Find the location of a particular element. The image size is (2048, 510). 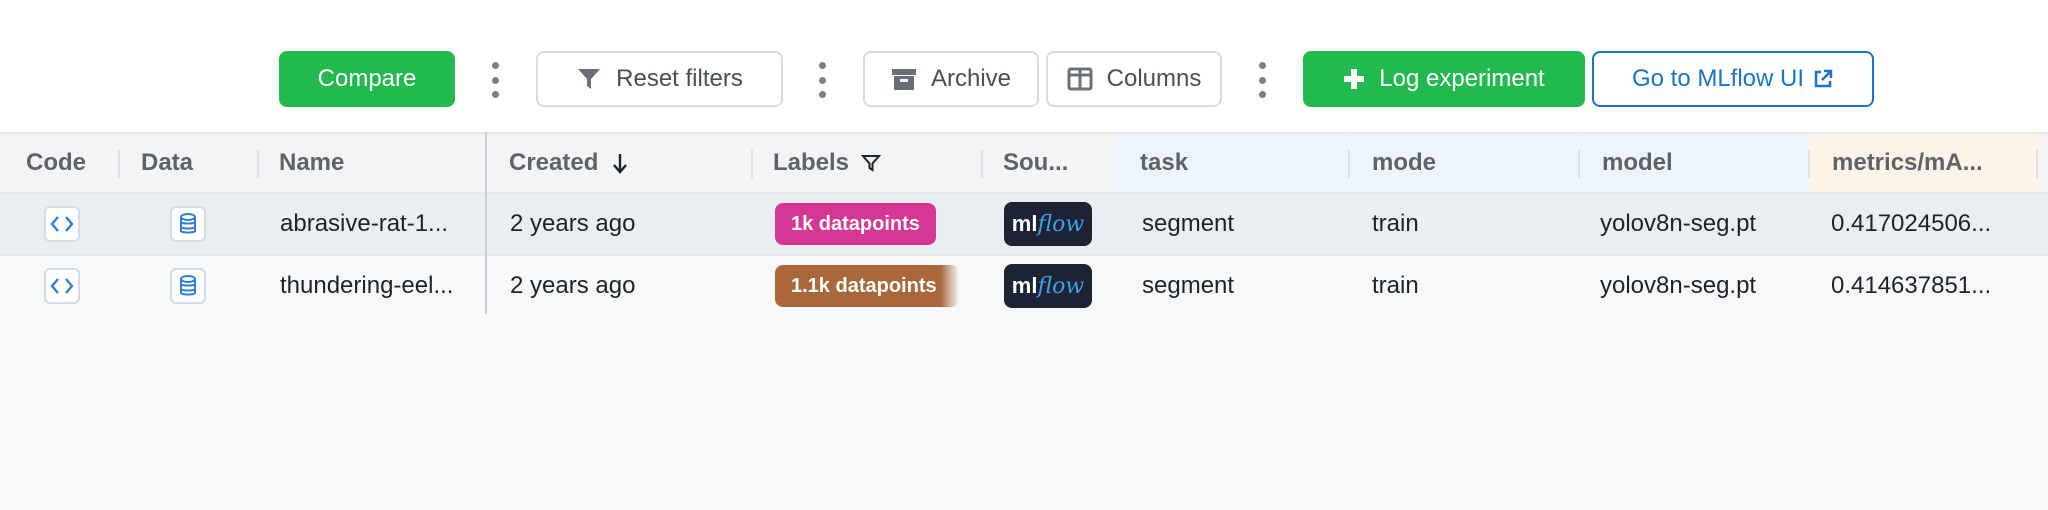

column-header-mode: mode is located at coordinates (1464, 163).